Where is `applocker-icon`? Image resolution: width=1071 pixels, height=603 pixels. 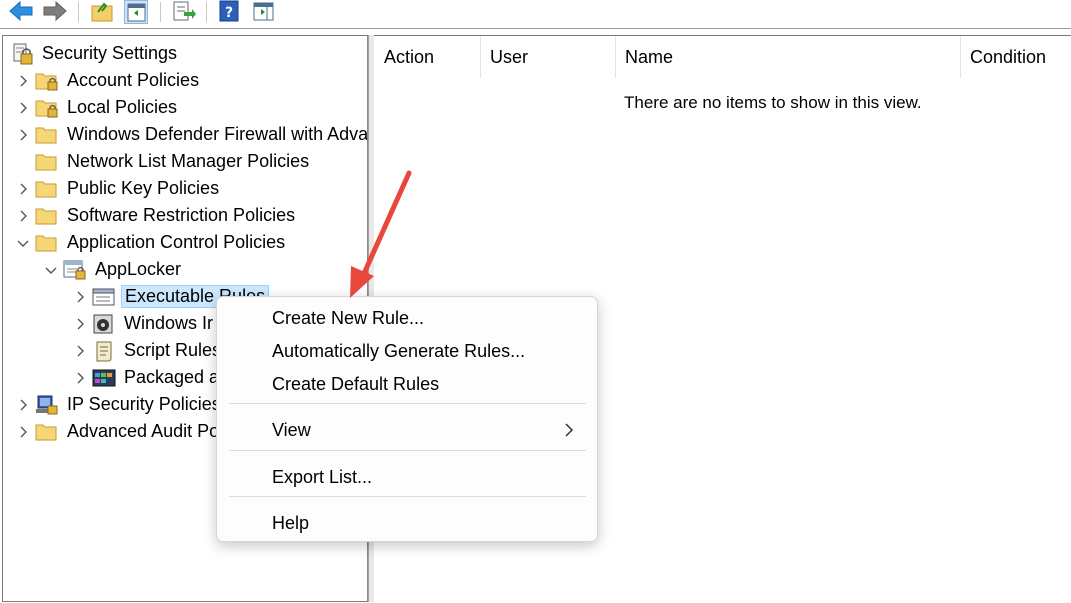 applocker-icon is located at coordinates (75, 270).